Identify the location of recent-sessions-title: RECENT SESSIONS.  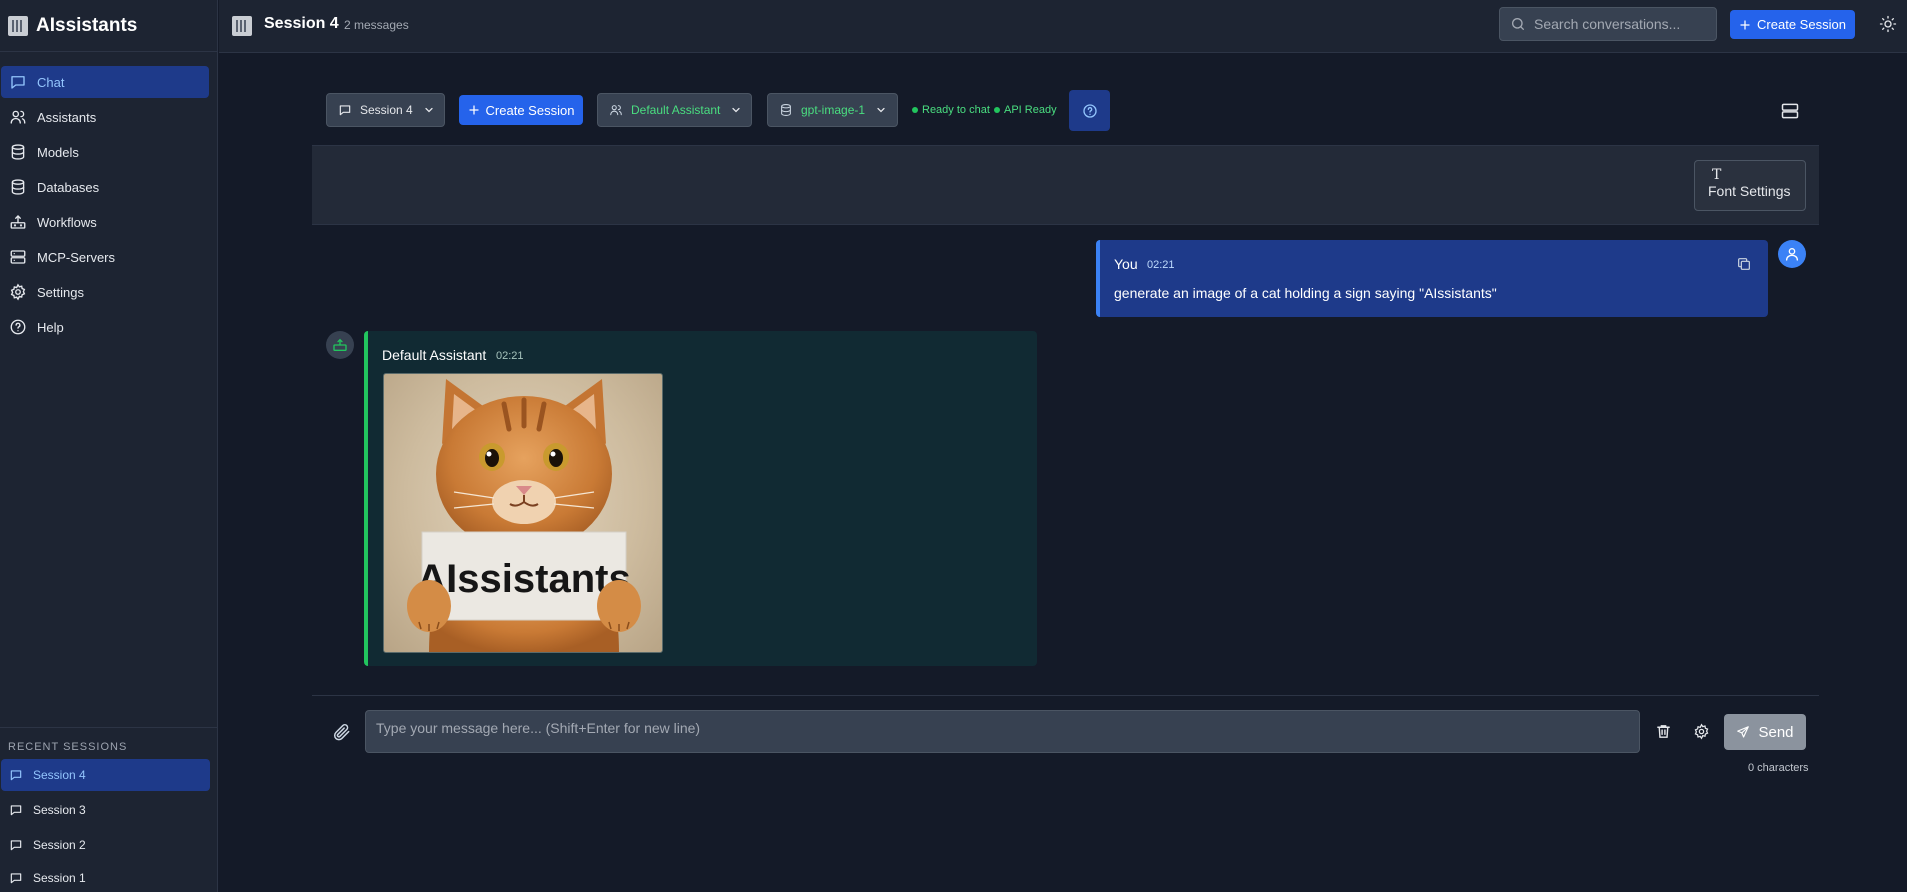
(68, 747).